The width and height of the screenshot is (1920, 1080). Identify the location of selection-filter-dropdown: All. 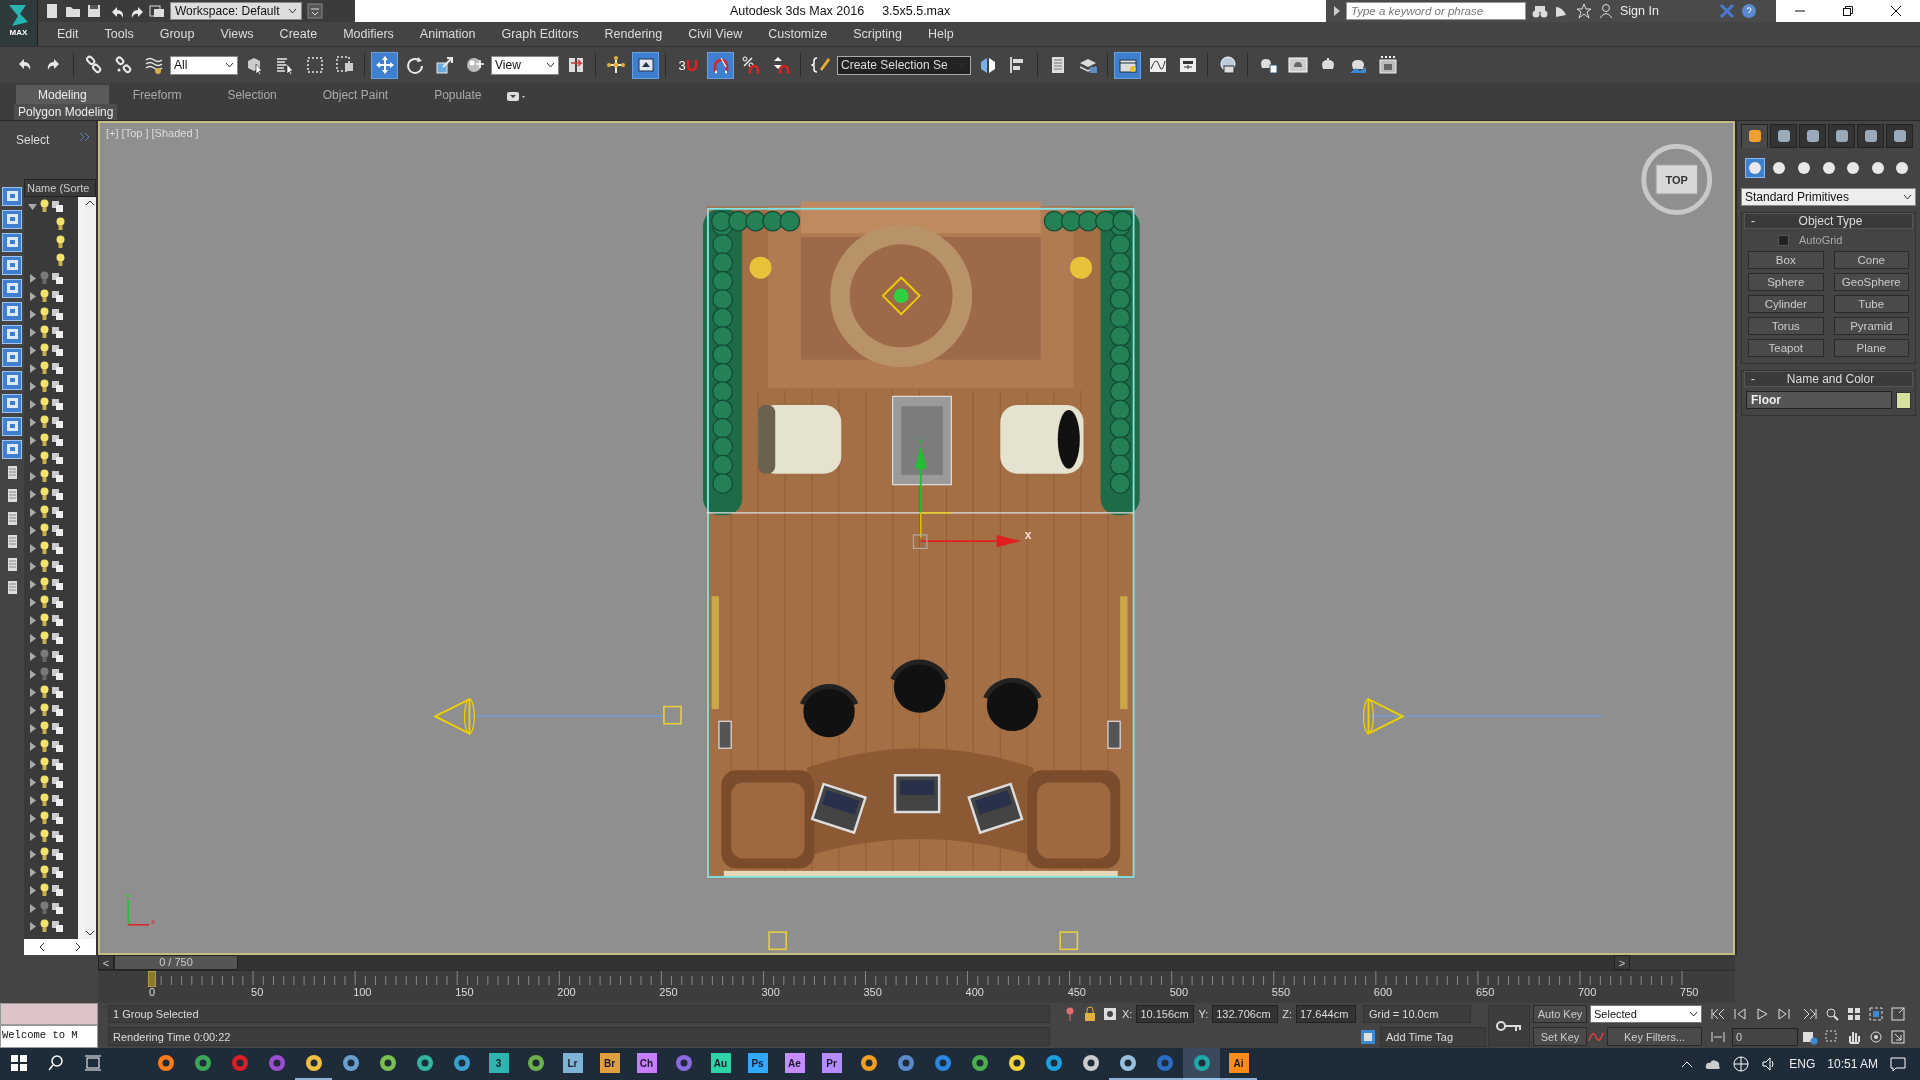
(204, 65).